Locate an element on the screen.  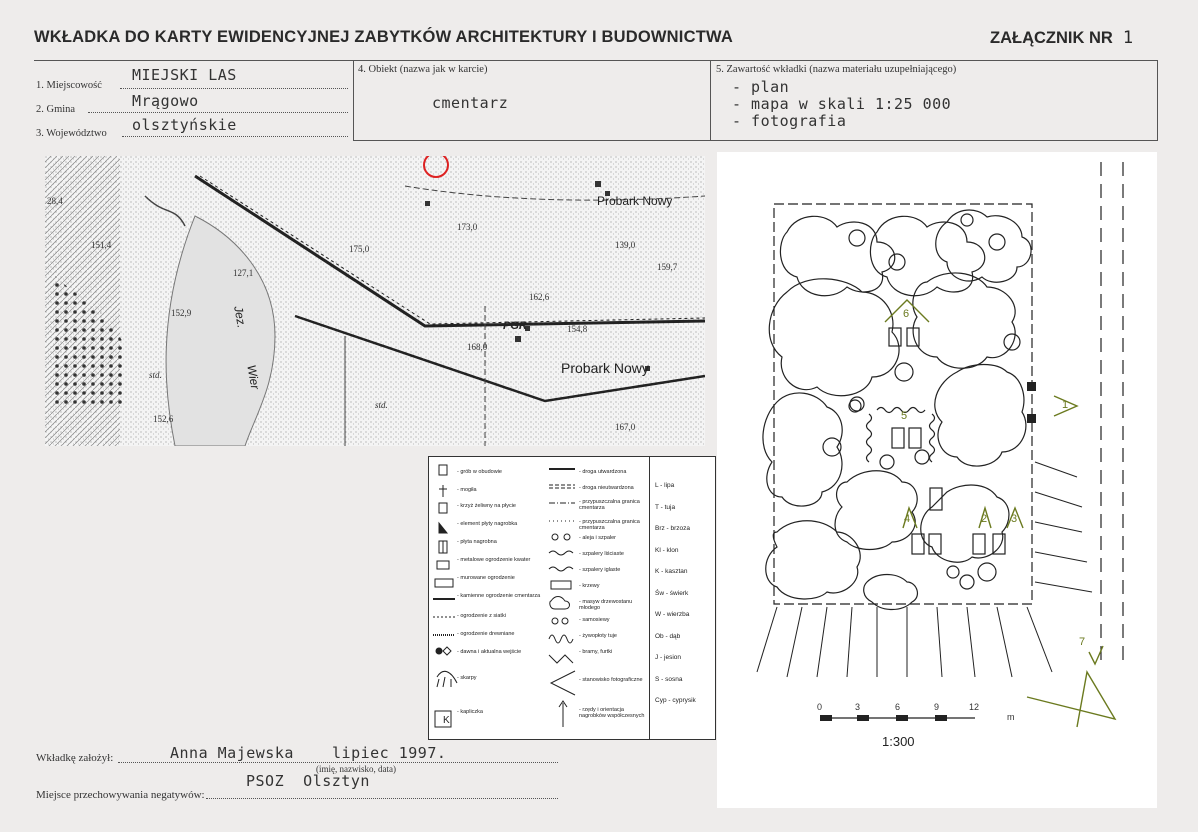
grave-number-2: 2 is located at coordinates (984, 519).